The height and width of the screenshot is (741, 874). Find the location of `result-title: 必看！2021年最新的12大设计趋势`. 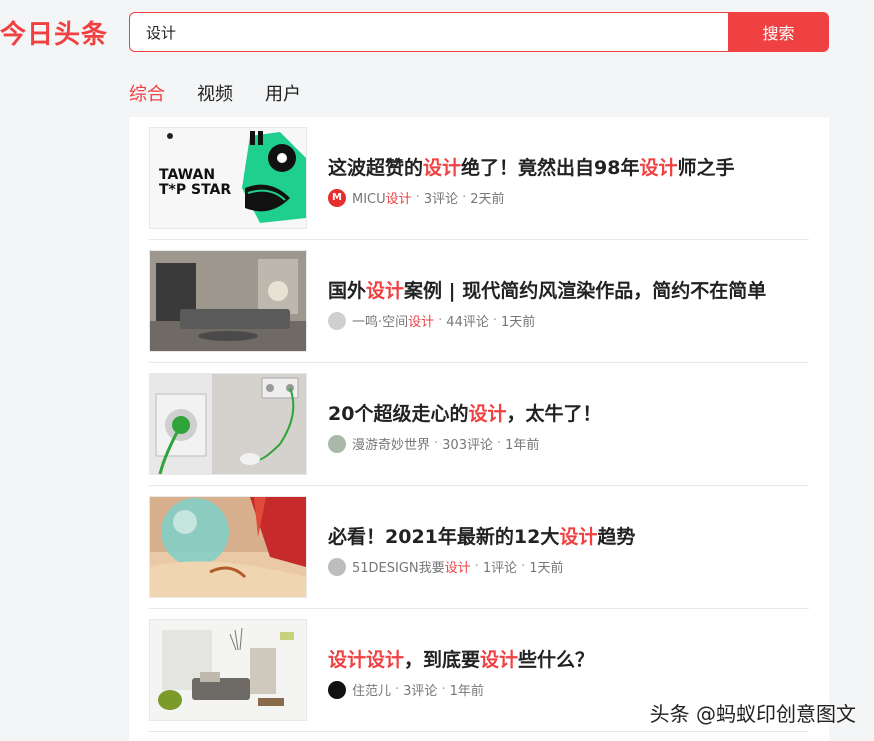

result-title: 必看！2021年最新的12大设计趋势 is located at coordinates (481, 535).